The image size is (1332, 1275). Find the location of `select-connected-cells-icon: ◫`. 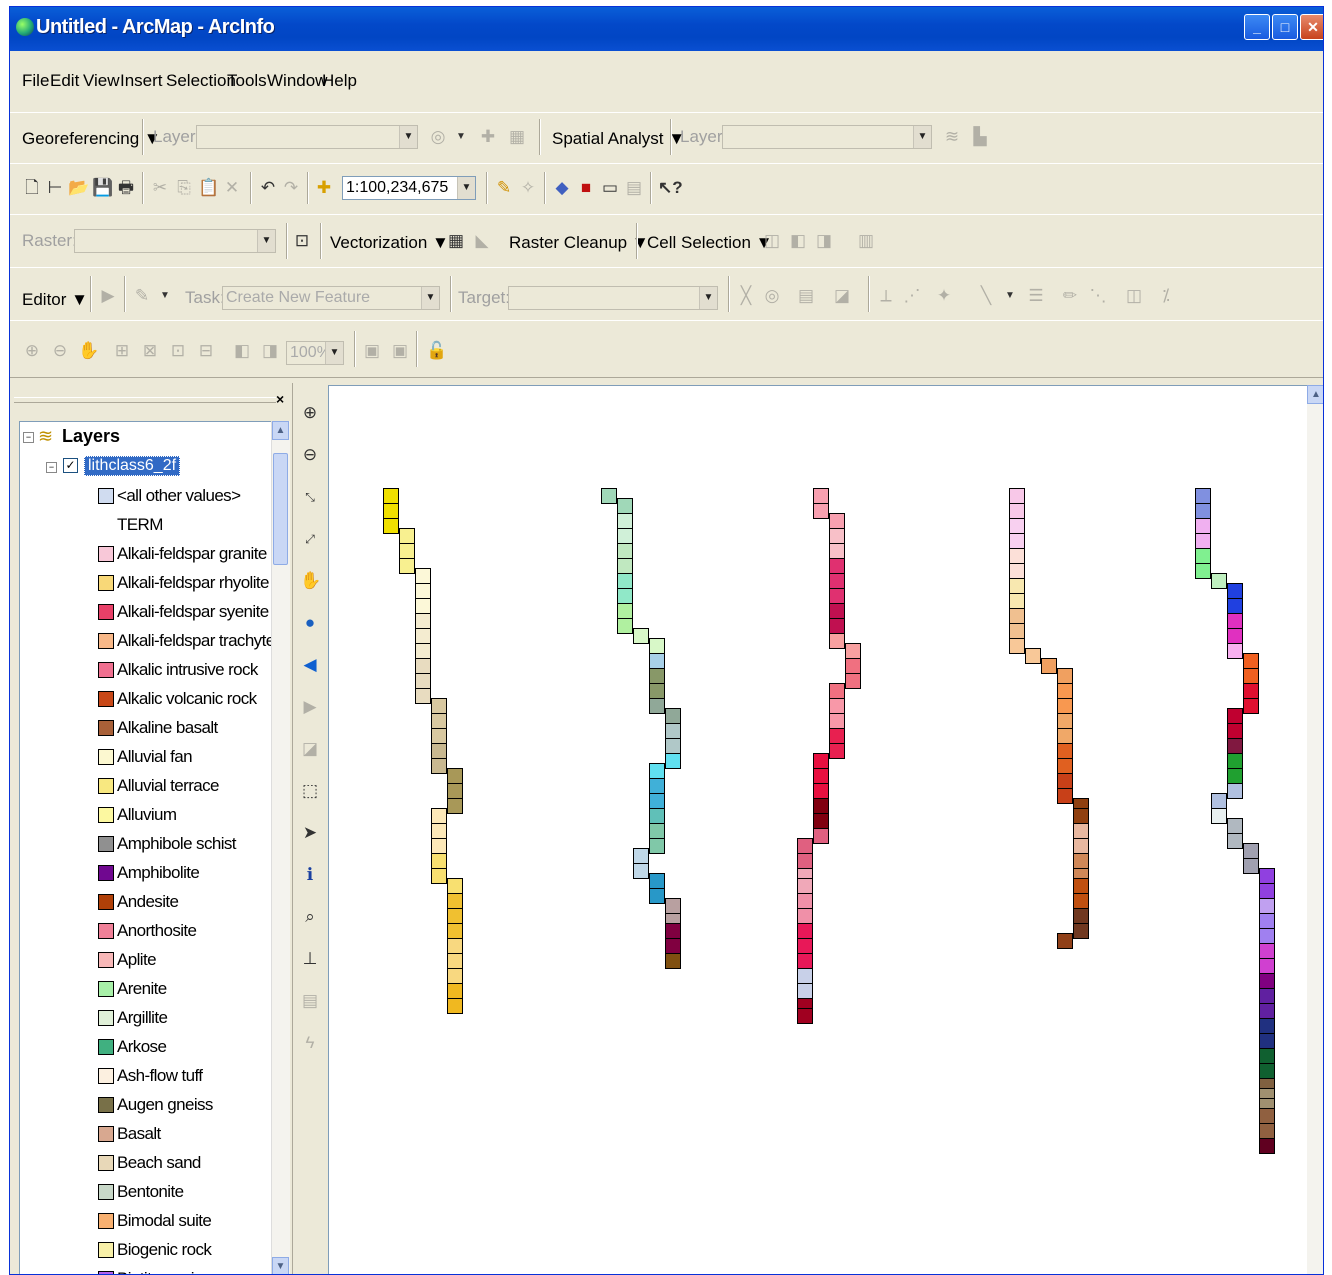

select-connected-cells-icon: ◫ is located at coordinates (772, 241).